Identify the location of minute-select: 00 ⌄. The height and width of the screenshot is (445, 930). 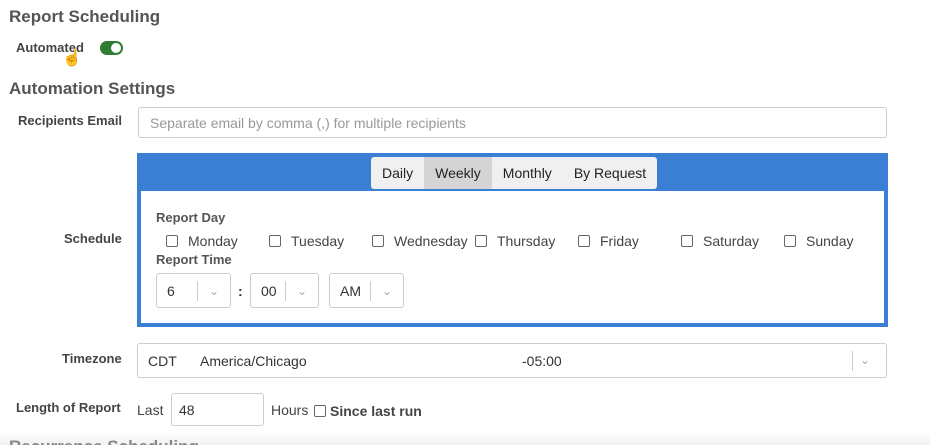
(284, 290).